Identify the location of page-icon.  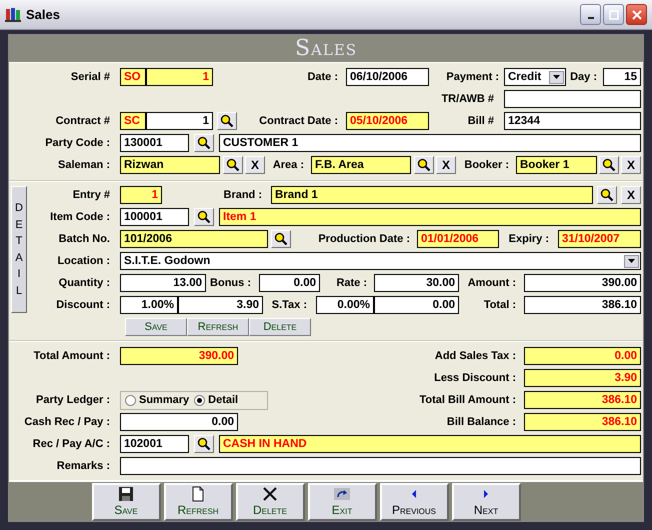
(198, 494).